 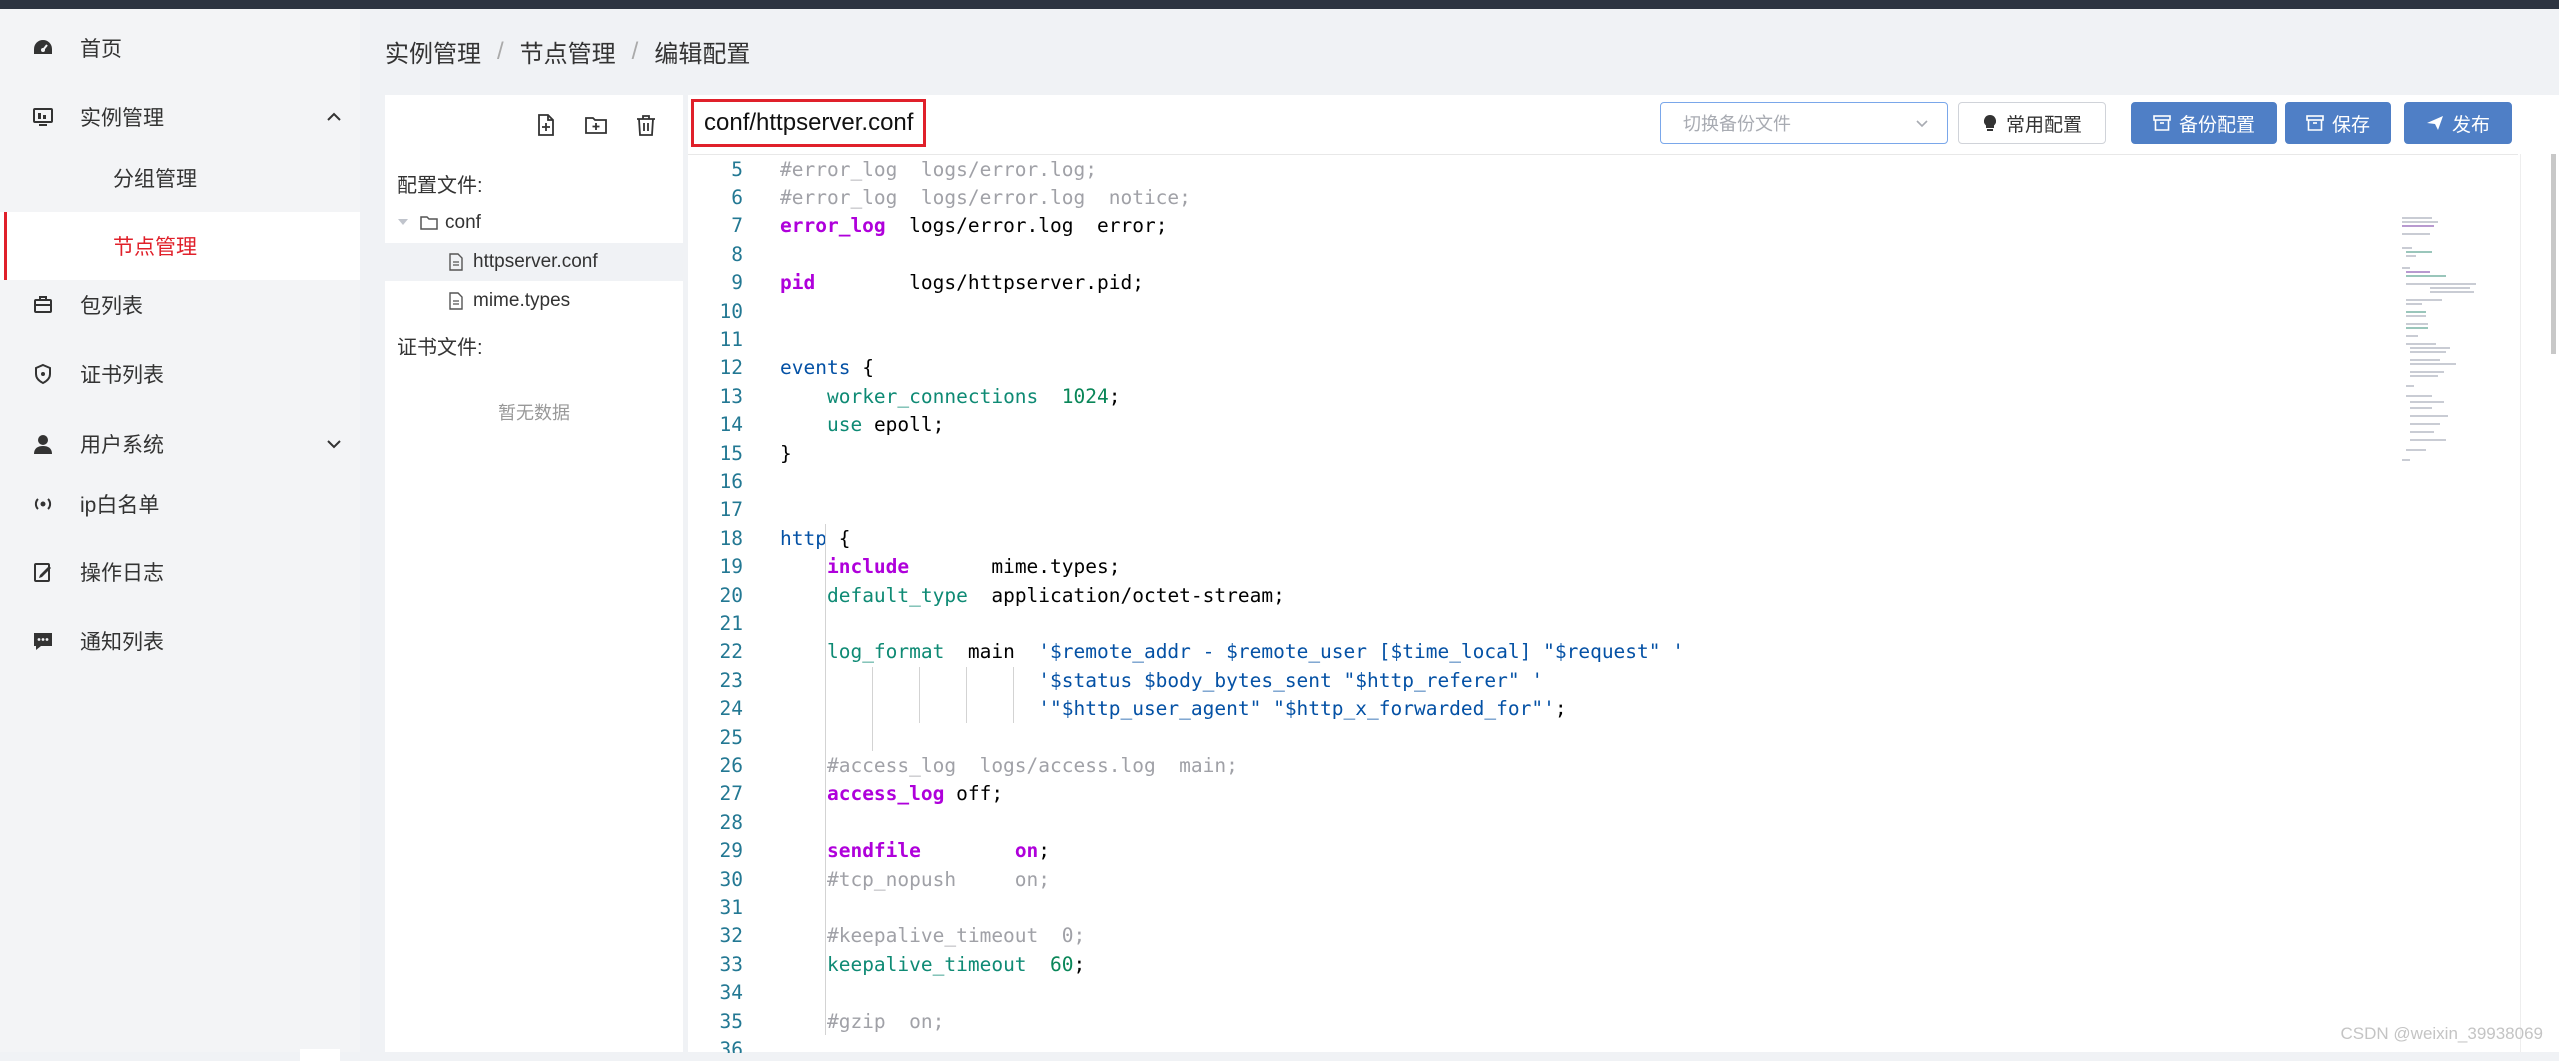 I want to click on breadcrumb-item: 实例管理, so click(x=433, y=51).